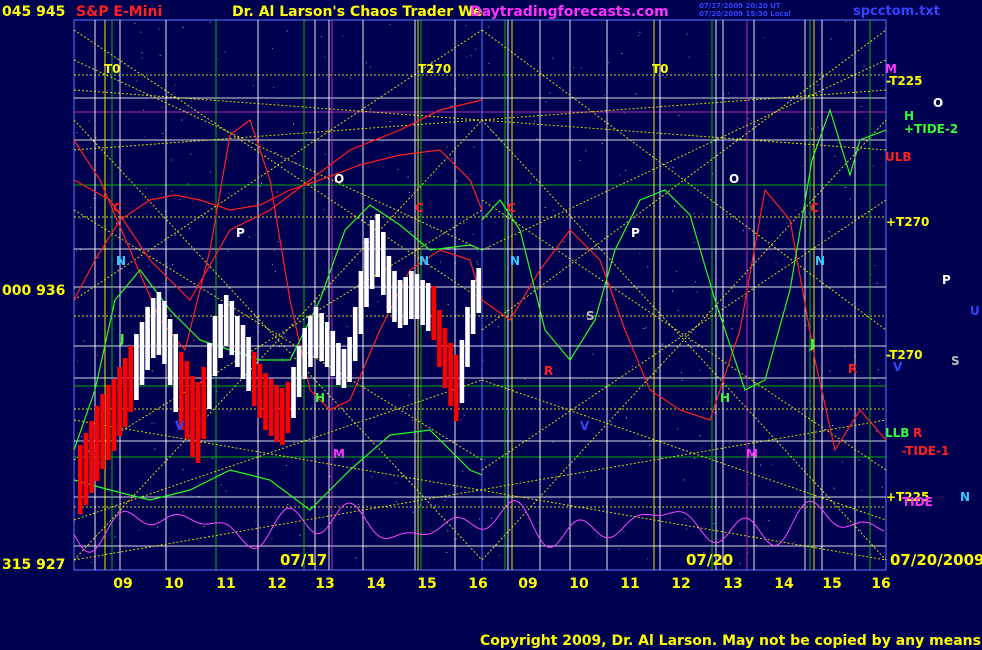 The width and height of the screenshot is (982, 650). I want to click on hour-tick-day2: 13, so click(732, 584).